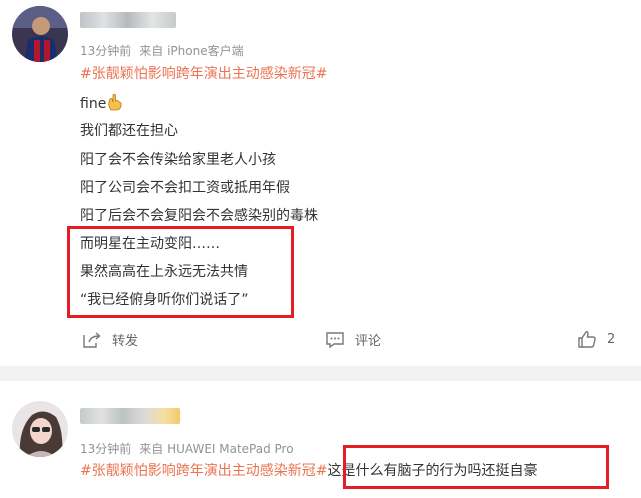 The image size is (641, 498). I want to click on post-source: 来自 HUAWEI MatePad Pro, so click(216, 449).